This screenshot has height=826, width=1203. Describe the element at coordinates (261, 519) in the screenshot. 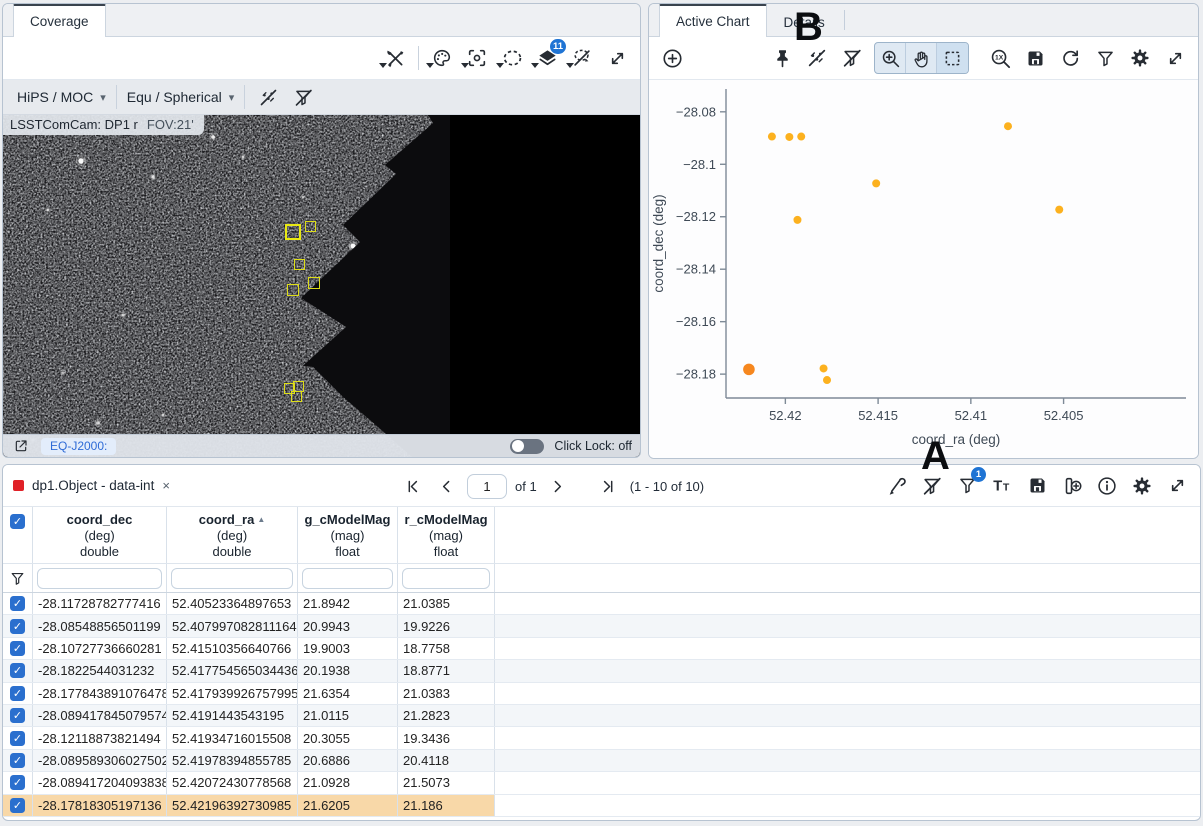

I see `sort-asc-icon: ▲` at that location.